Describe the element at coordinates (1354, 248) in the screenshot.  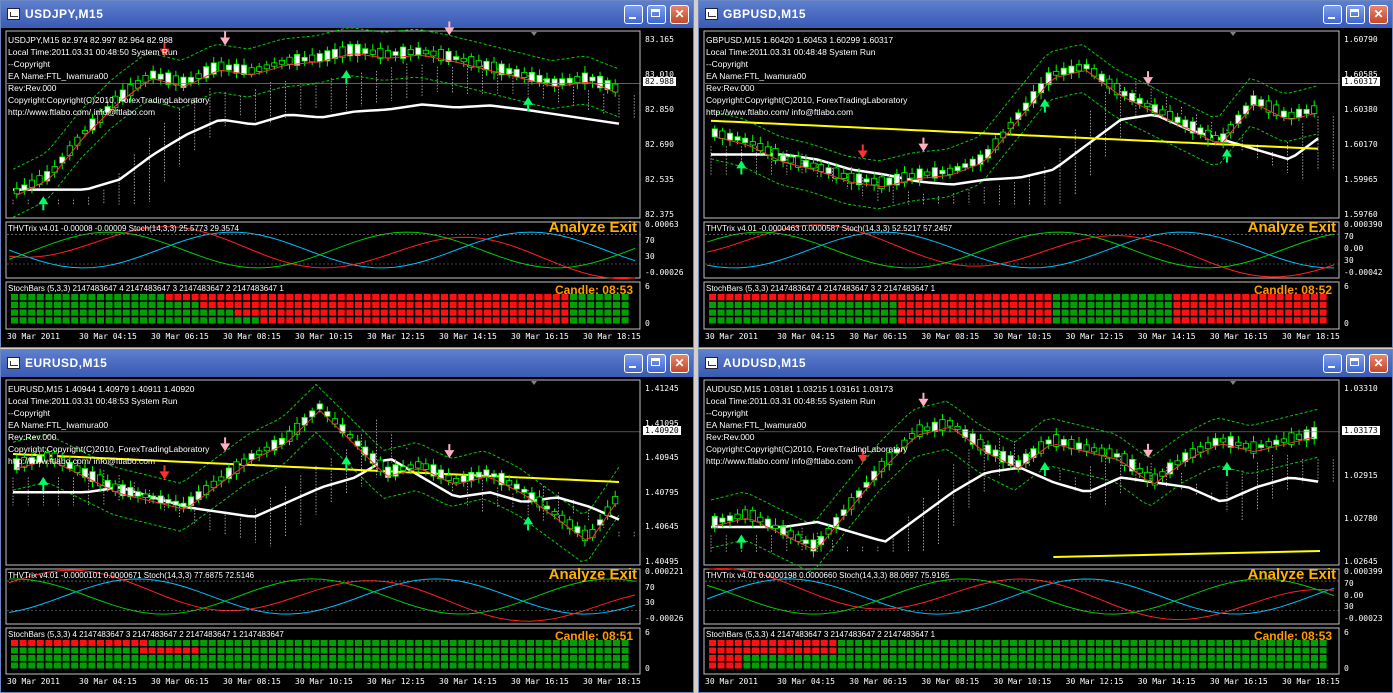
I see `trix-axis-label: 0.00` at that location.